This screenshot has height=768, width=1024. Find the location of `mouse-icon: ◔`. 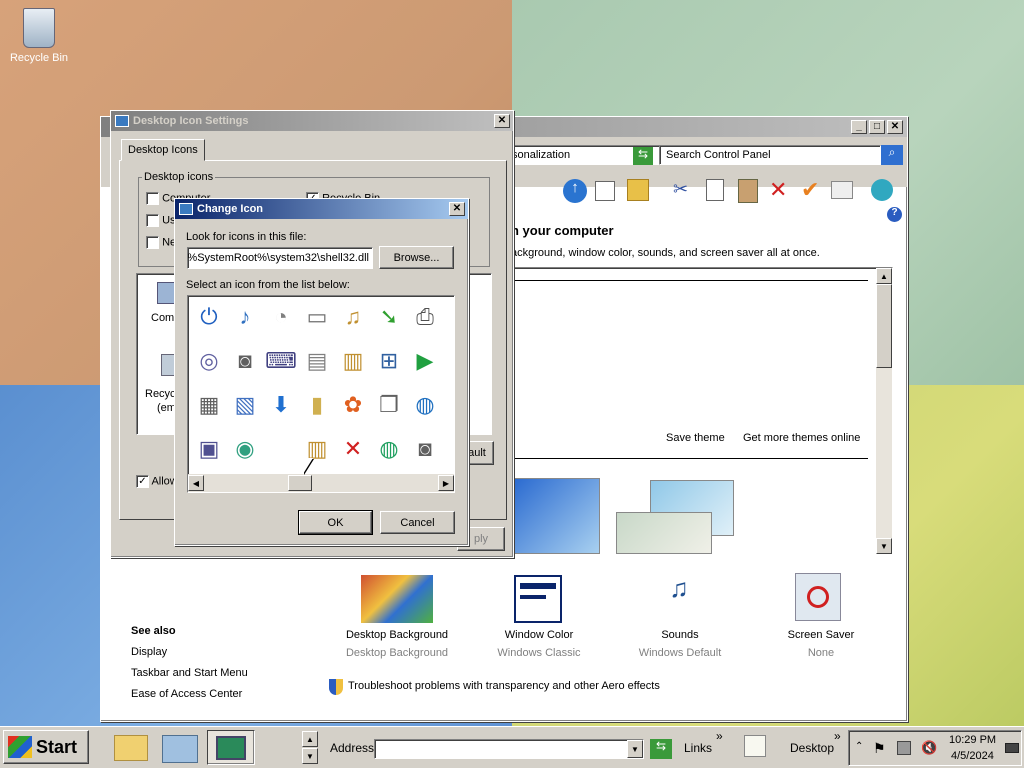

mouse-icon: ◔ is located at coordinates (281, 317).